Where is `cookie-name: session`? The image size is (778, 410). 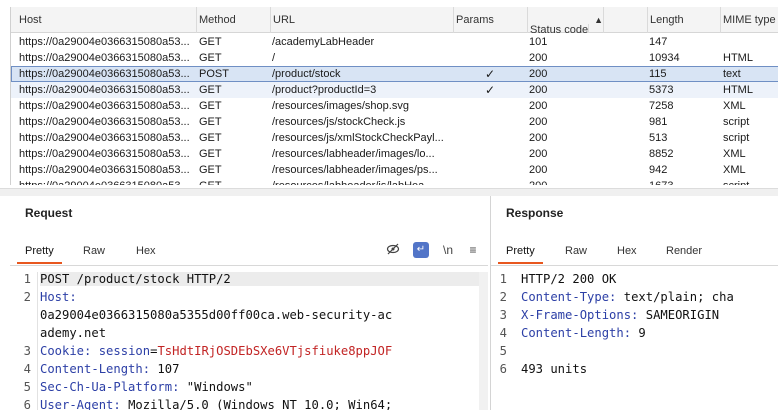 cookie-name: session is located at coordinates (124, 351).